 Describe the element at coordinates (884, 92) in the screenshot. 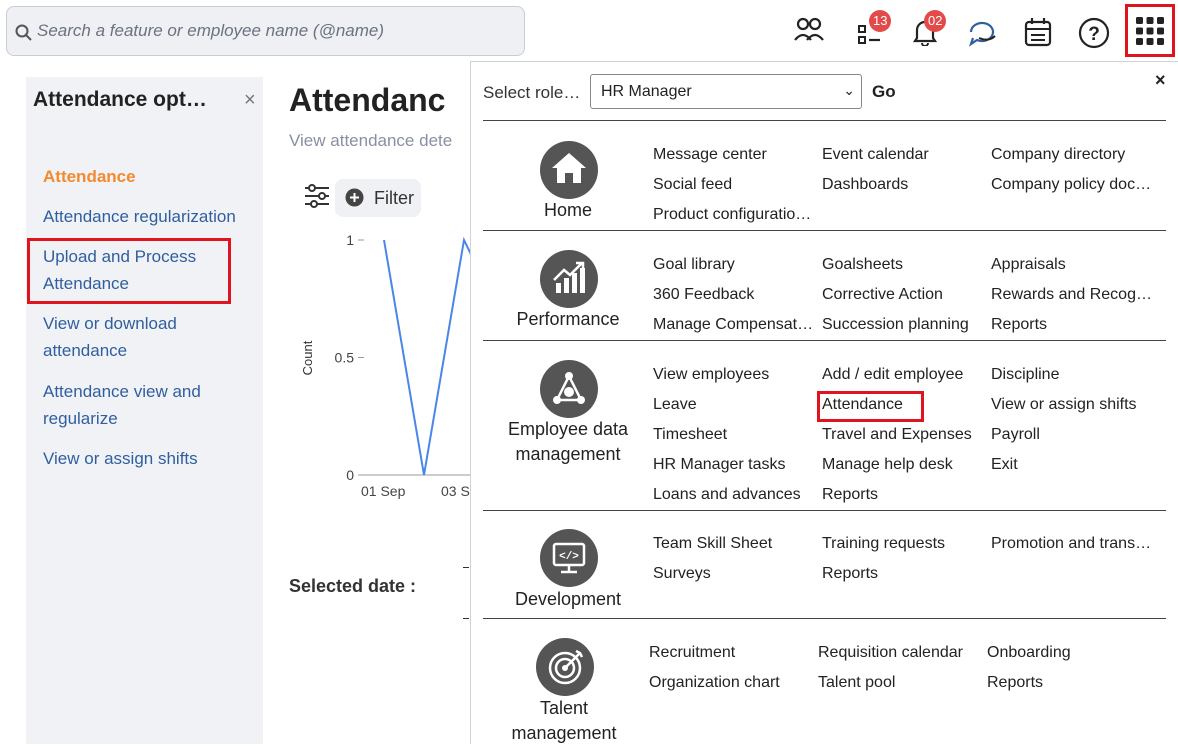

I see `go-button: Go` at that location.